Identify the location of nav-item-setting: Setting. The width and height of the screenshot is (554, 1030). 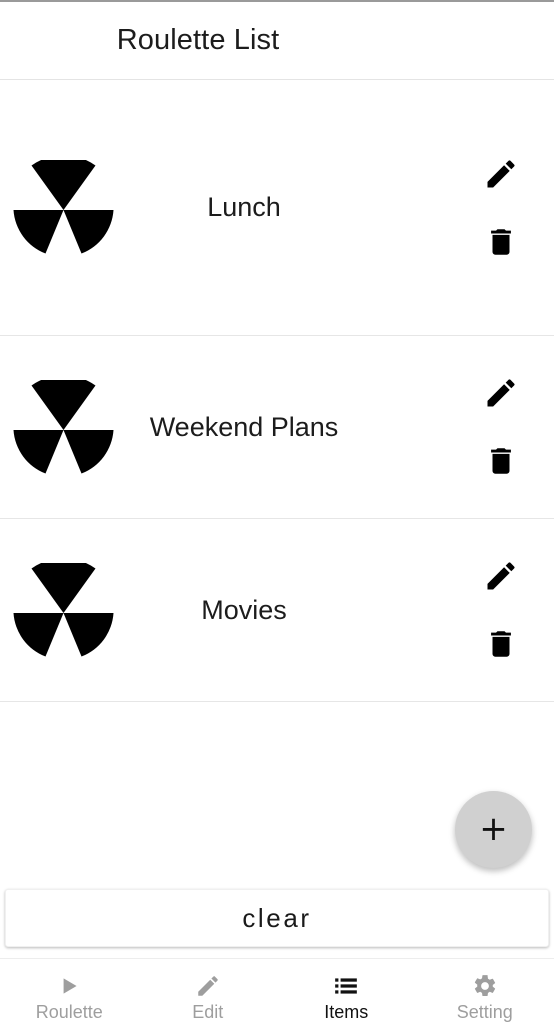
(485, 994).